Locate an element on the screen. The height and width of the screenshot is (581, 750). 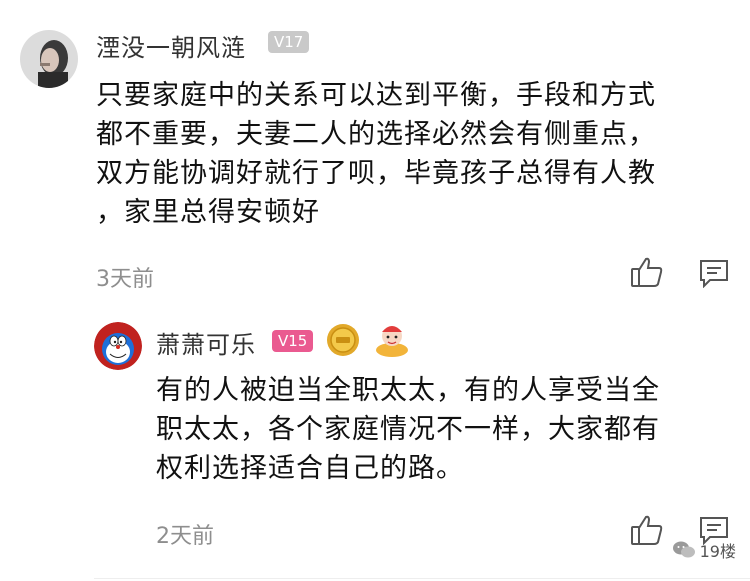
gold-medal-icon is located at coordinates (343, 340).